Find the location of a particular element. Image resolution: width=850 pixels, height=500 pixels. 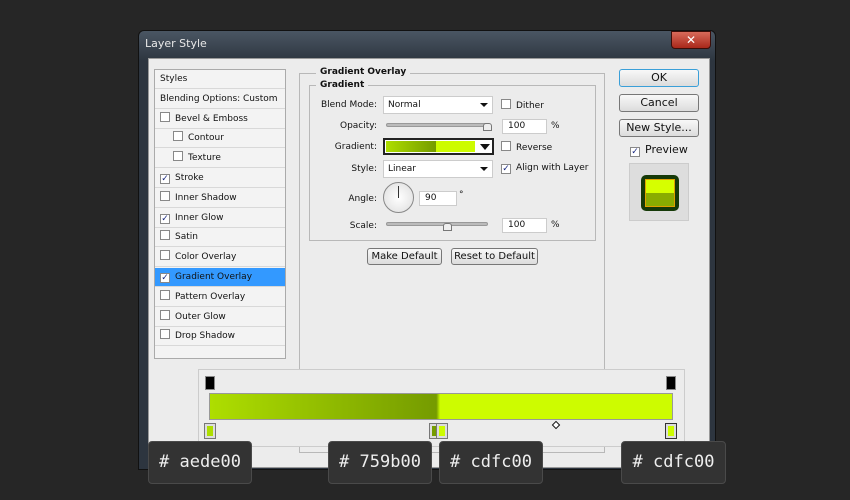

angle-dial-needle is located at coordinates (398, 192).